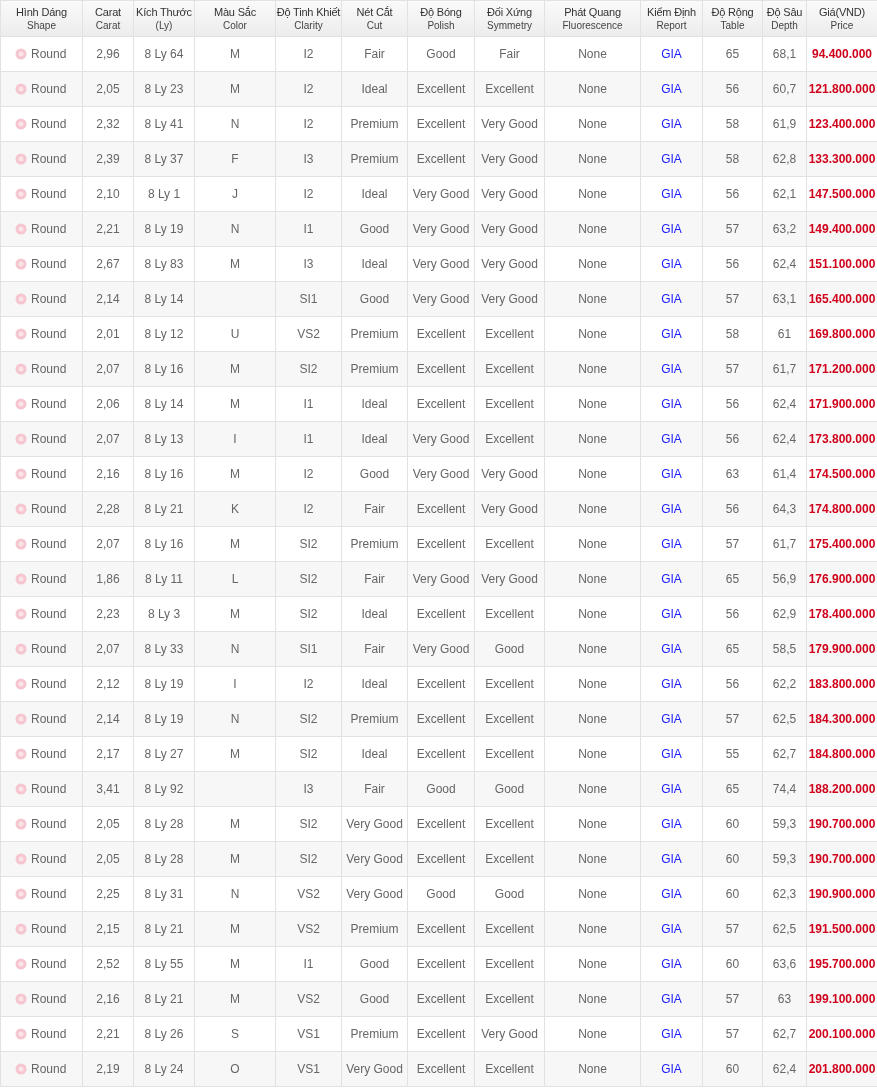 This screenshot has height=1091, width=877. I want to click on cell-text: 63, so click(732, 474).